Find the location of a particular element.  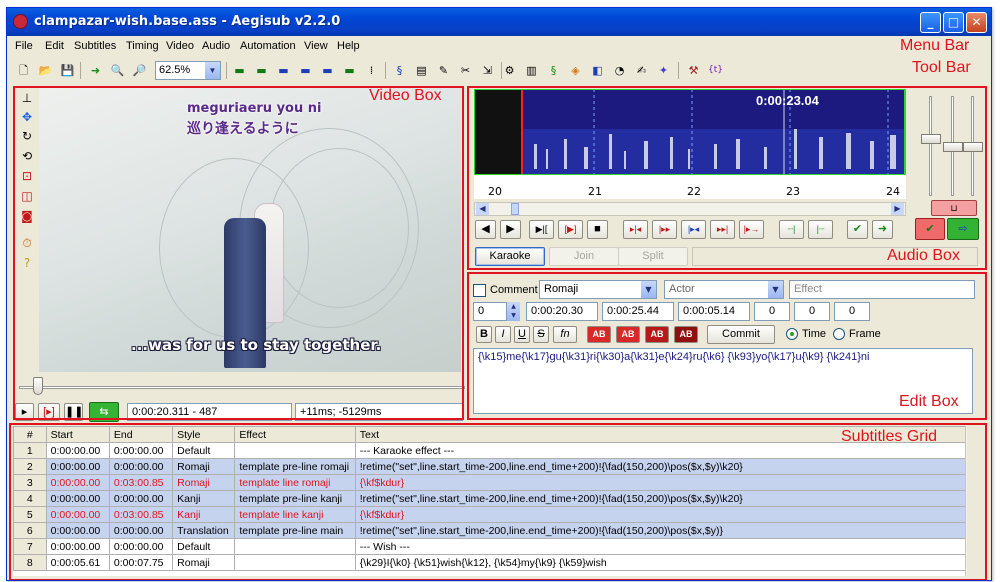

automation-icon: ✂ is located at coordinates (465, 70).